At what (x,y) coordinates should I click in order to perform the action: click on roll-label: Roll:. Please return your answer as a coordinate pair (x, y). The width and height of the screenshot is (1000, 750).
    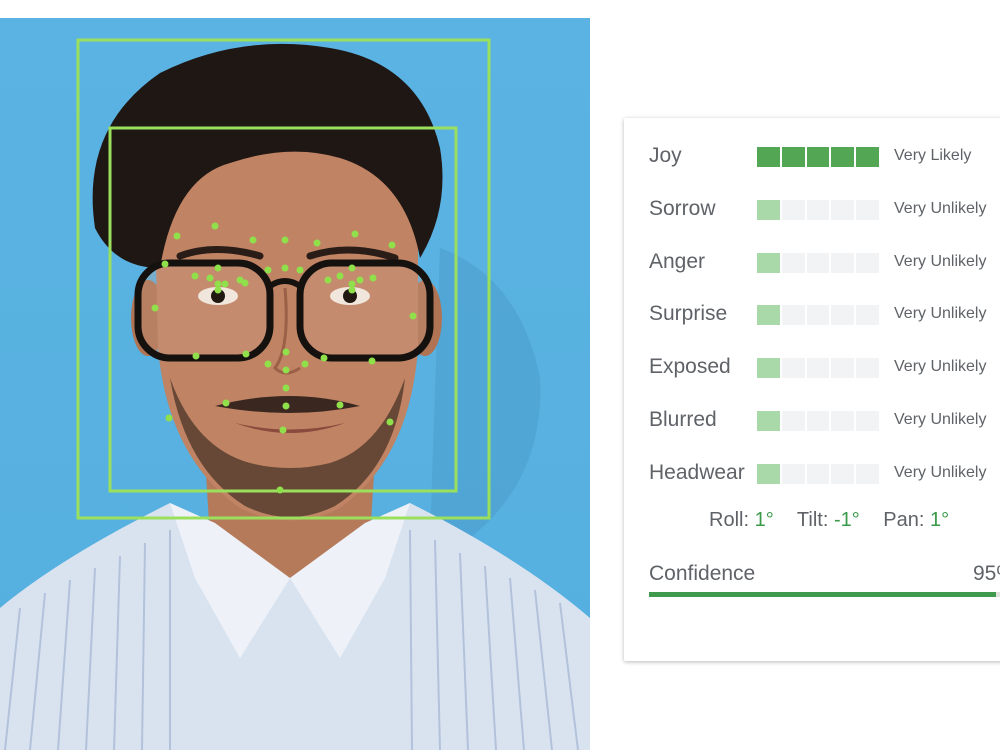
    Looking at the image, I should click on (729, 520).